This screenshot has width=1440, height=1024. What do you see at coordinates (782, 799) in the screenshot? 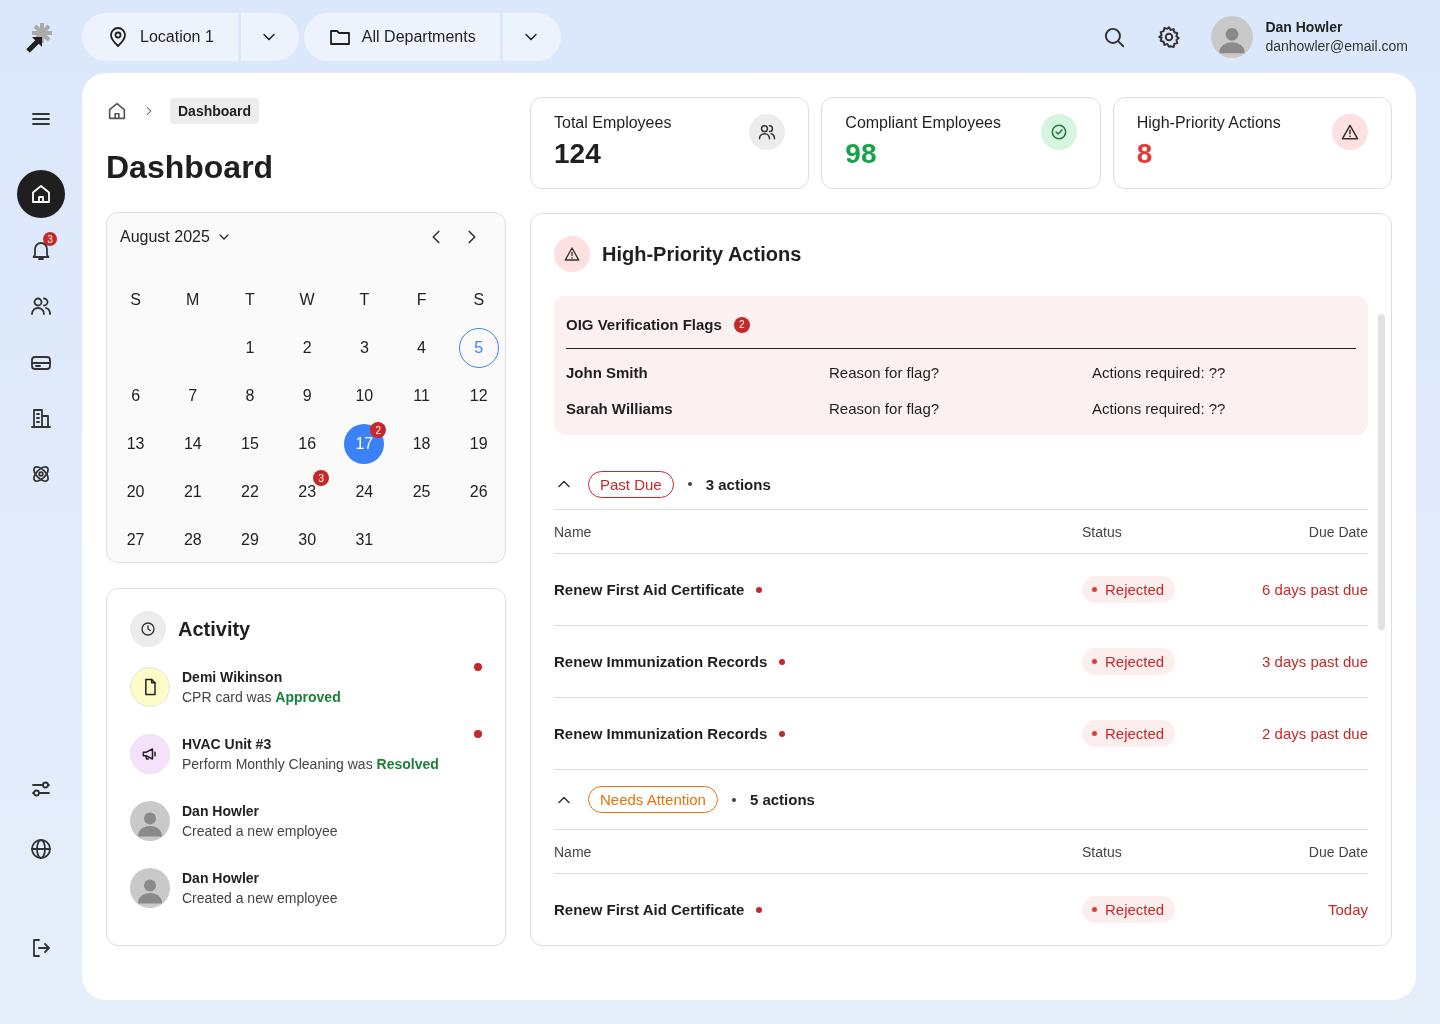
I see `action-count: 5 actions` at bounding box center [782, 799].